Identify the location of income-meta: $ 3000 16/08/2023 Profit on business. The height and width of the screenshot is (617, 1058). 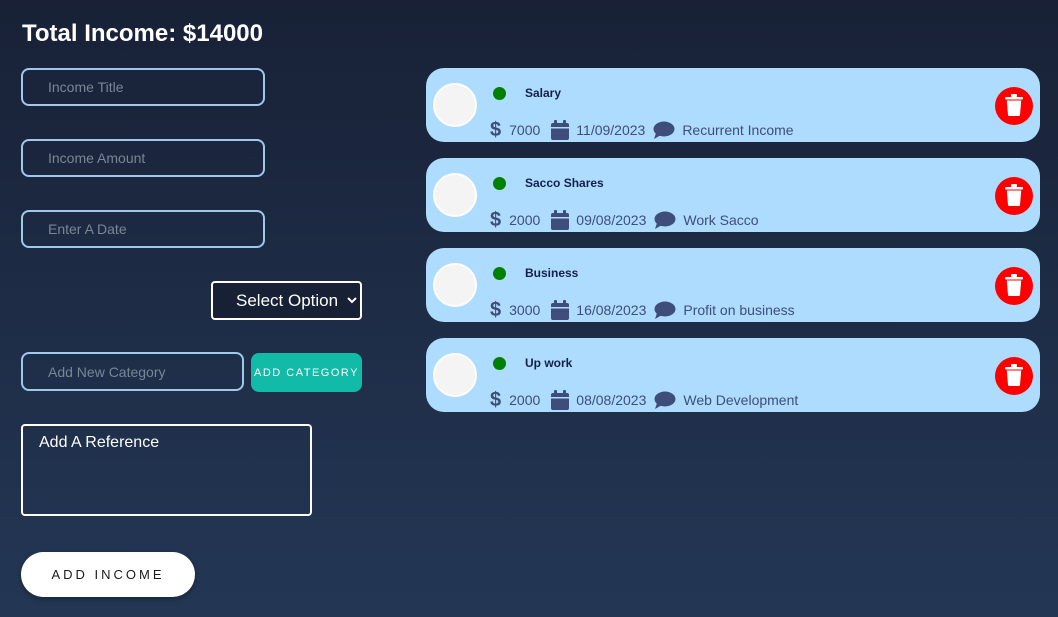
(642, 310).